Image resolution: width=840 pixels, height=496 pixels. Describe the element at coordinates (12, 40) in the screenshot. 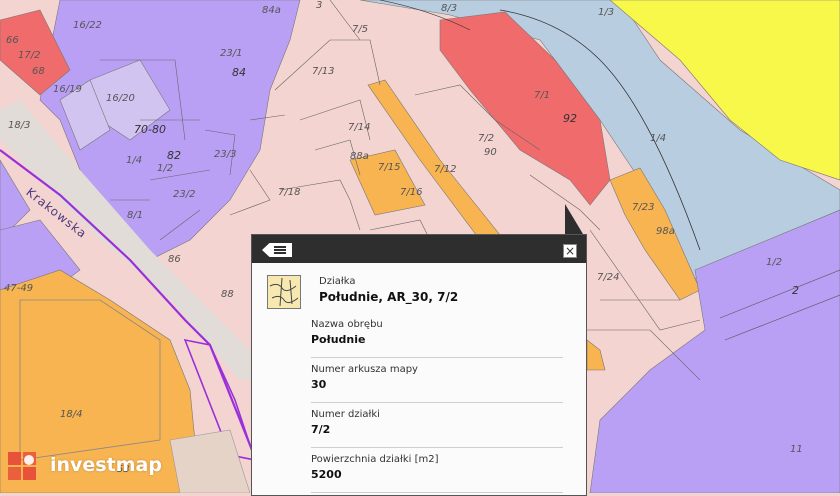

I see `parcel-label: 66` at that location.